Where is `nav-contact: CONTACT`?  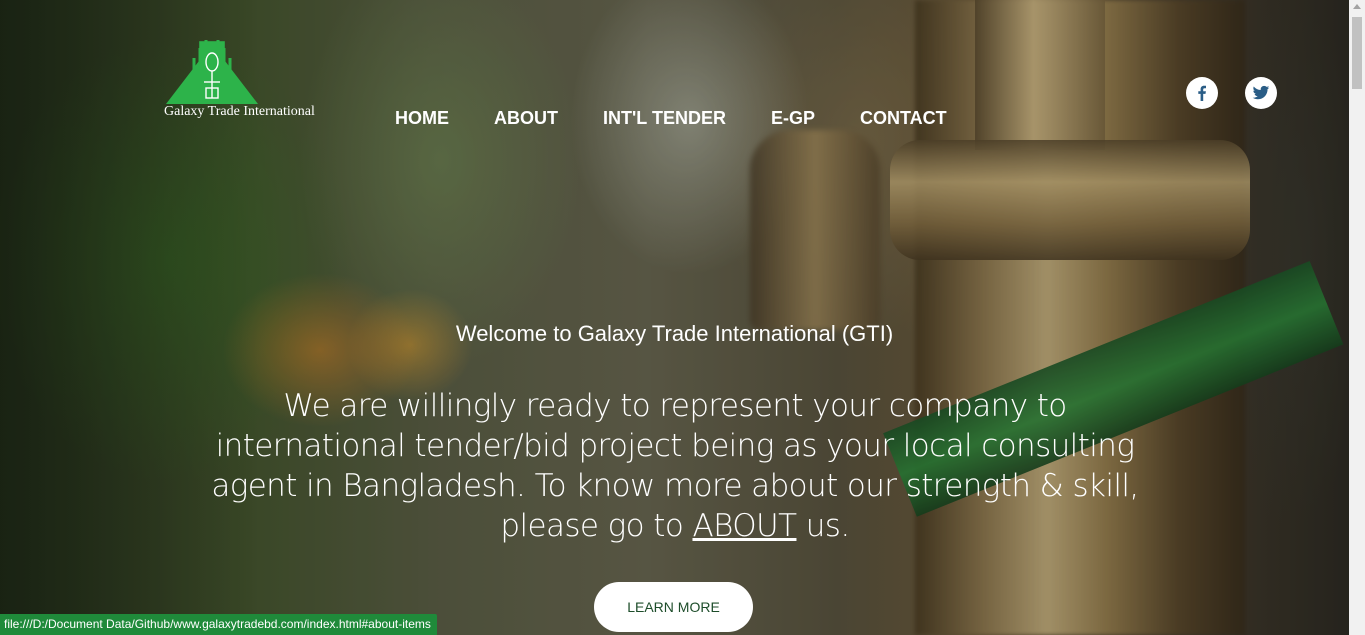
nav-contact: CONTACT is located at coordinates (903, 118).